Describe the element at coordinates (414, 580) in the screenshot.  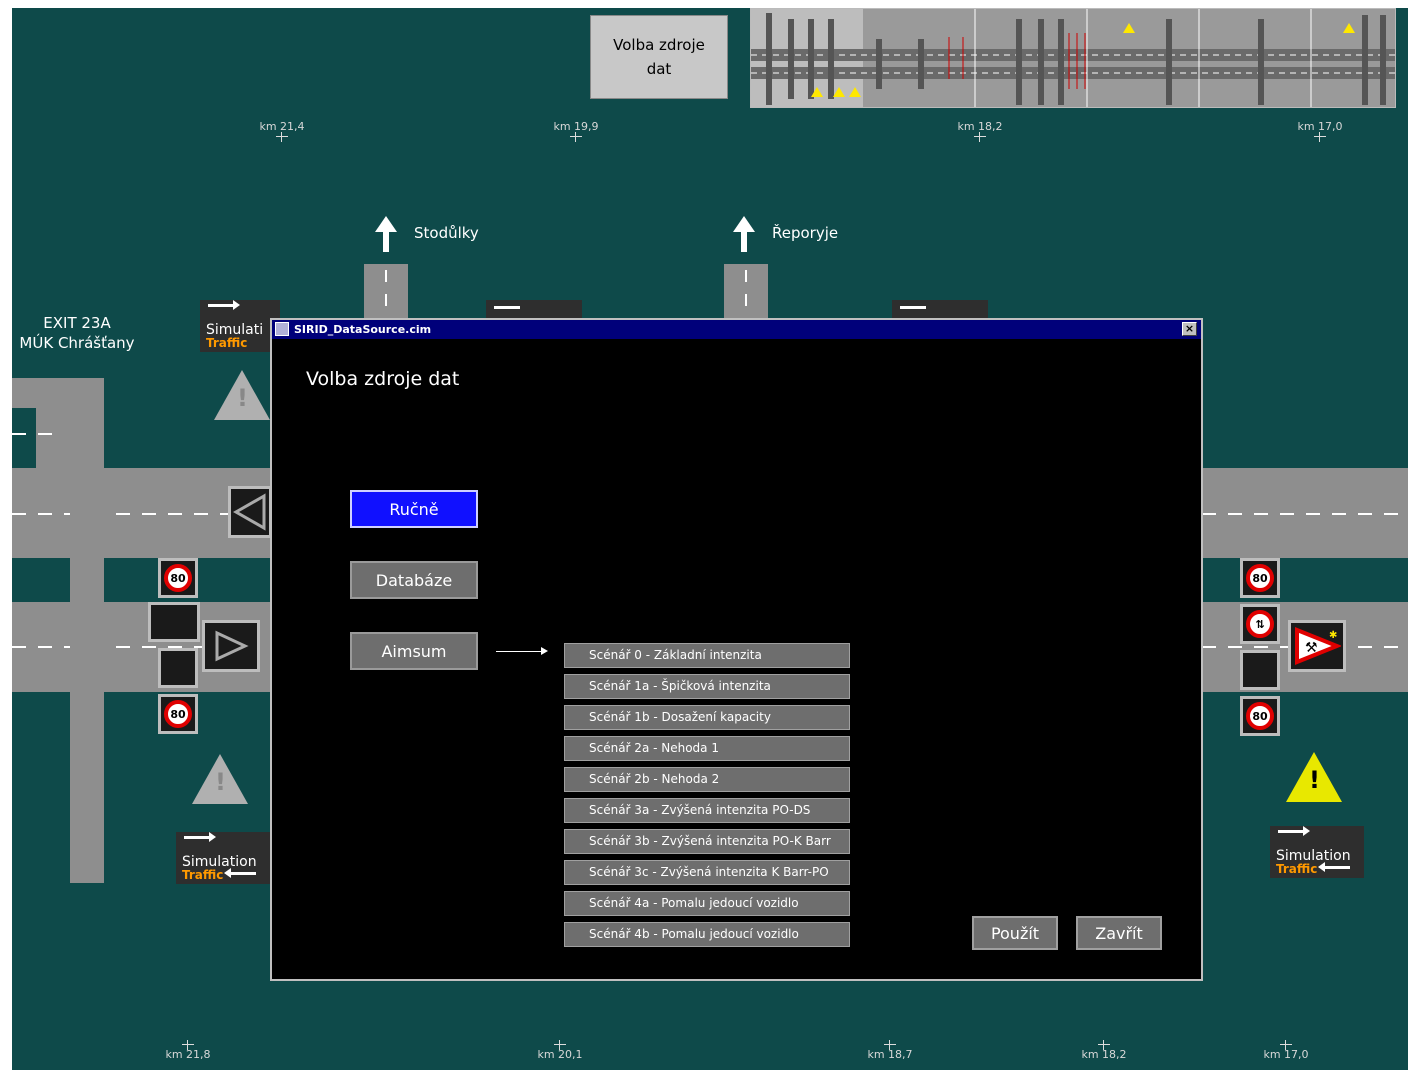
I see `database-button: Databáze` at that location.